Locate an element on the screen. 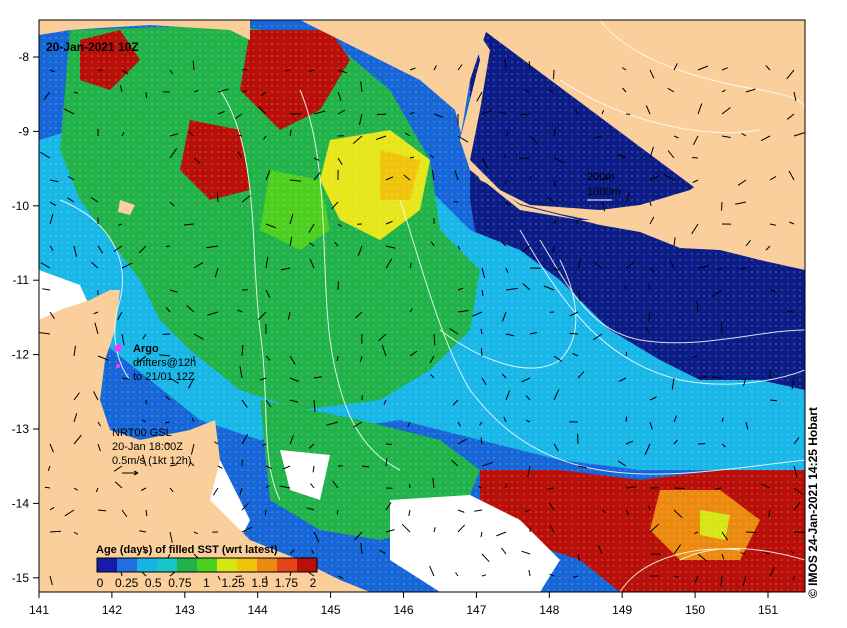 This screenshot has width=847, height=628. lon-tick-label: 149 is located at coordinates (622, 610).